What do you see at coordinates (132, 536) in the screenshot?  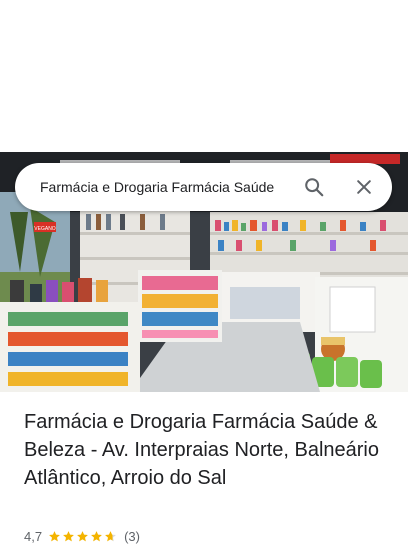 I see `review-count: (3)` at bounding box center [132, 536].